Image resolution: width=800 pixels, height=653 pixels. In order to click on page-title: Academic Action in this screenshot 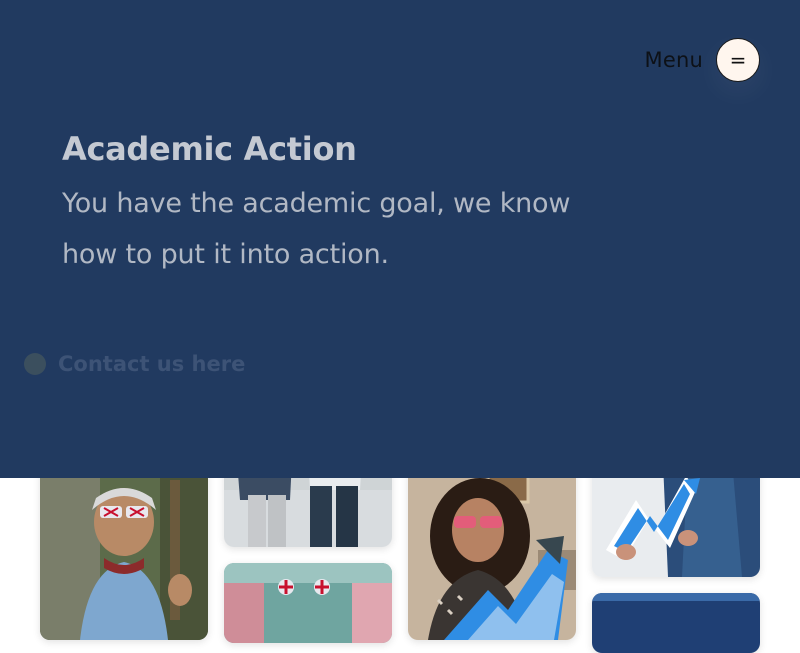, I will do `click(209, 149)`.